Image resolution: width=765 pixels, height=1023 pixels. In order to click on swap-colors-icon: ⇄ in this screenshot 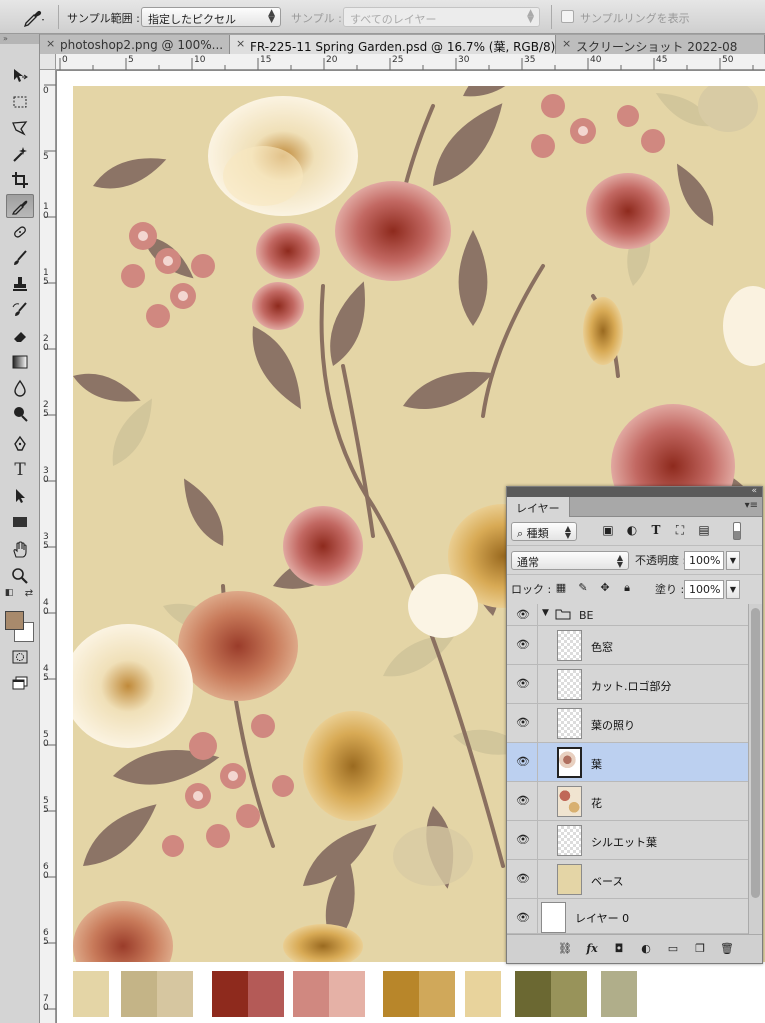, I will do `click(29, 593)`.